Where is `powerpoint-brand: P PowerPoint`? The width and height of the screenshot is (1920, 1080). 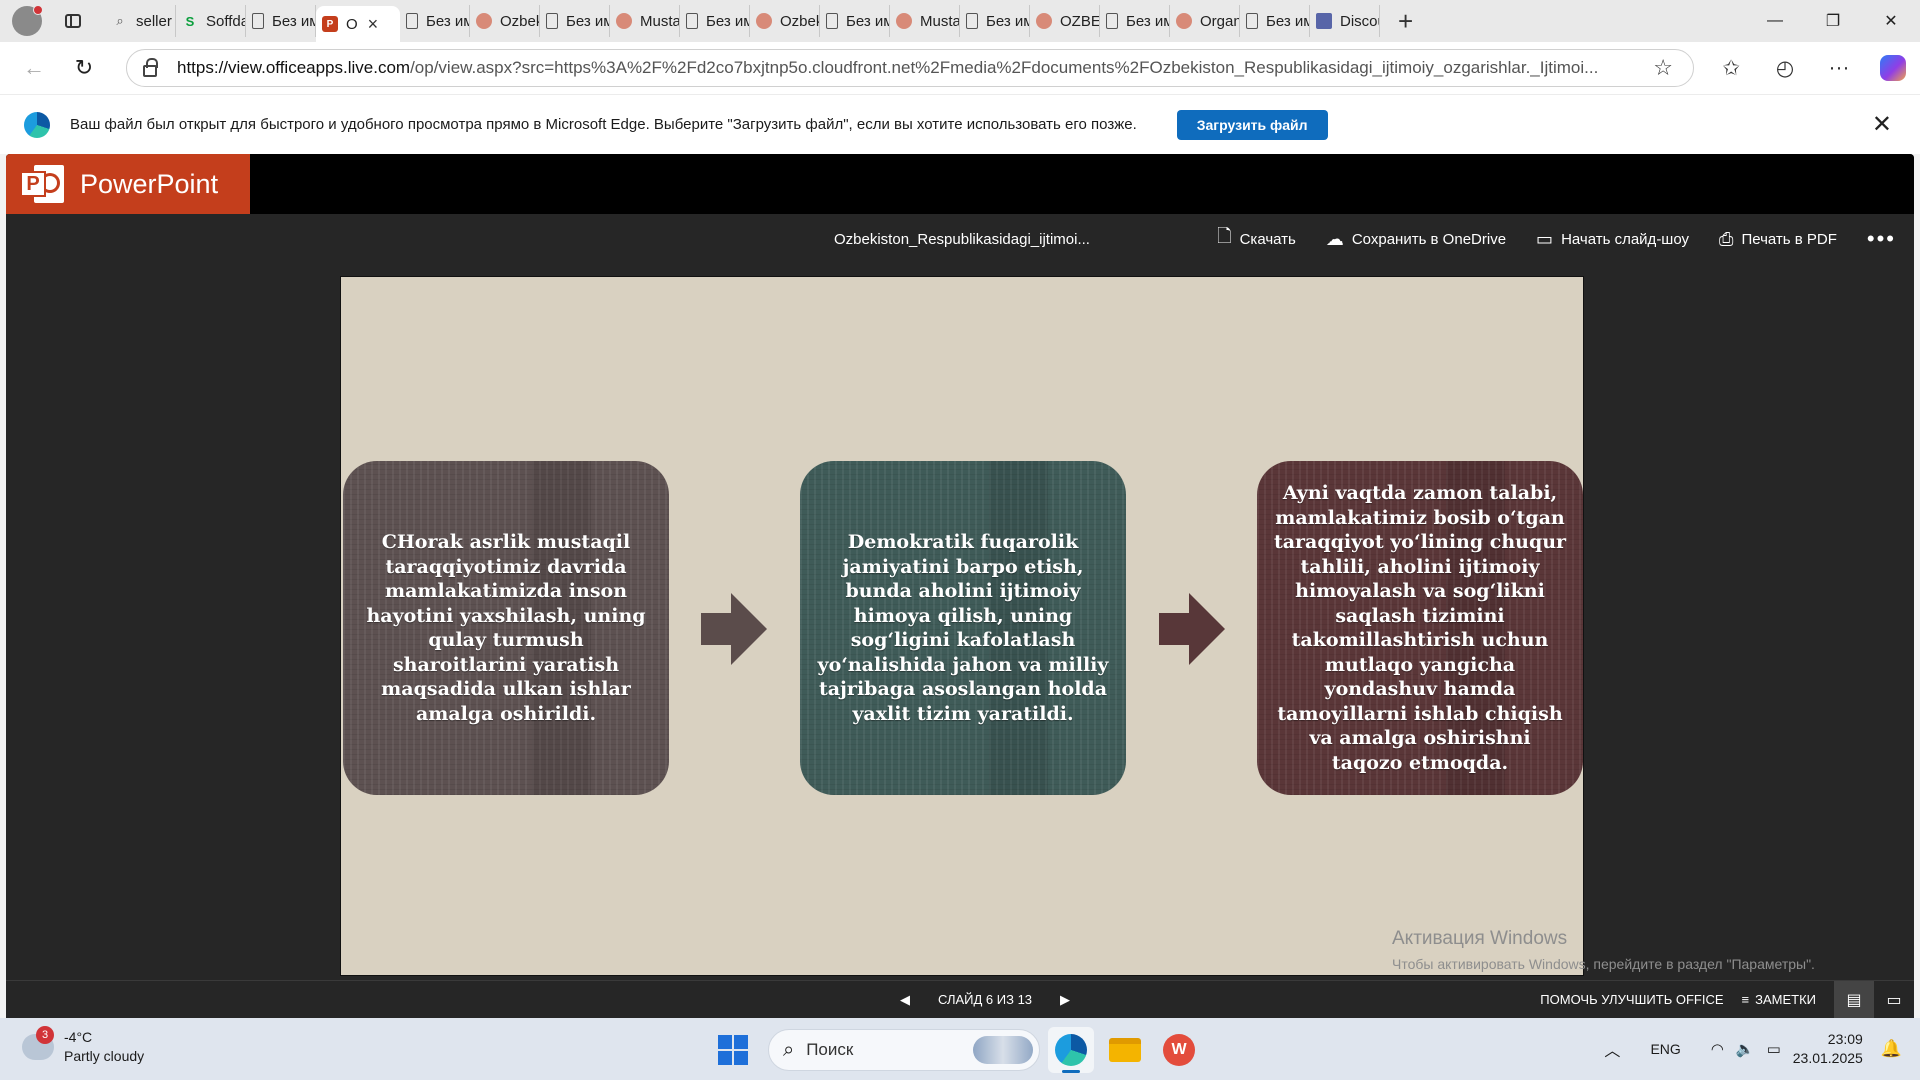
powerpoint-brand: P PowerPoint is located at coordinates (128, 184).